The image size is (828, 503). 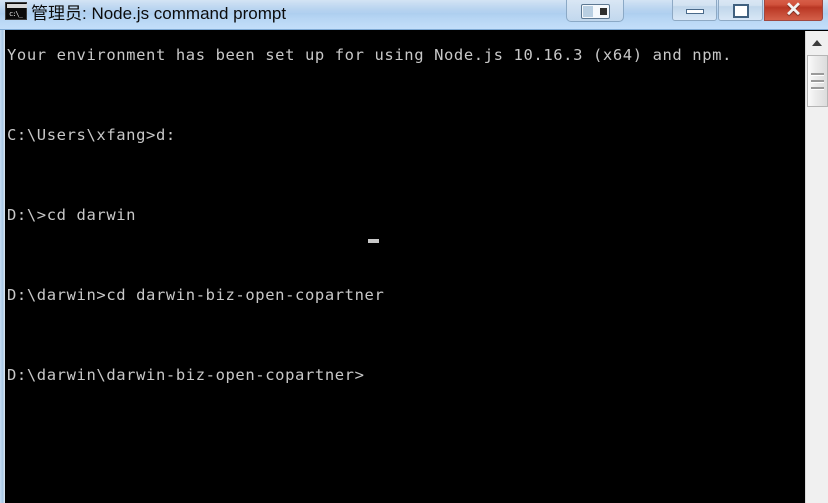 I want to click on split-pane-button, so click(x=595, y=11).